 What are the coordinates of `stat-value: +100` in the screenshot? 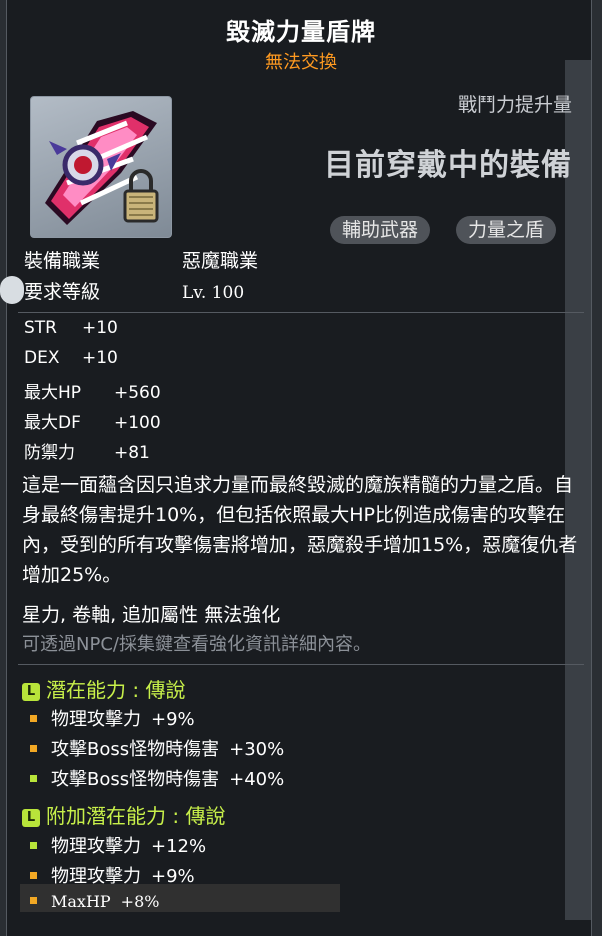 It's located at (137, 423).